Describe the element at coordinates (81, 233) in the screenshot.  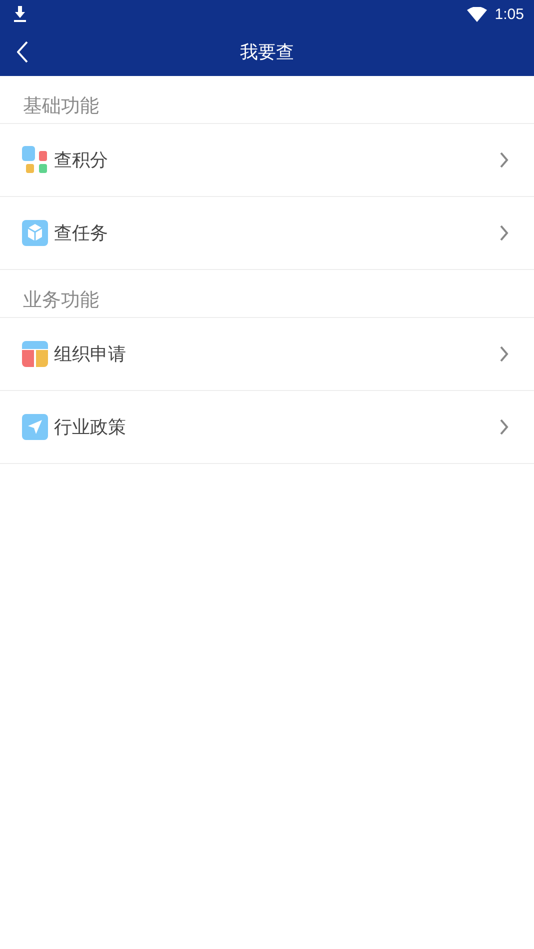
I see `item-label: 查任务` at that location.